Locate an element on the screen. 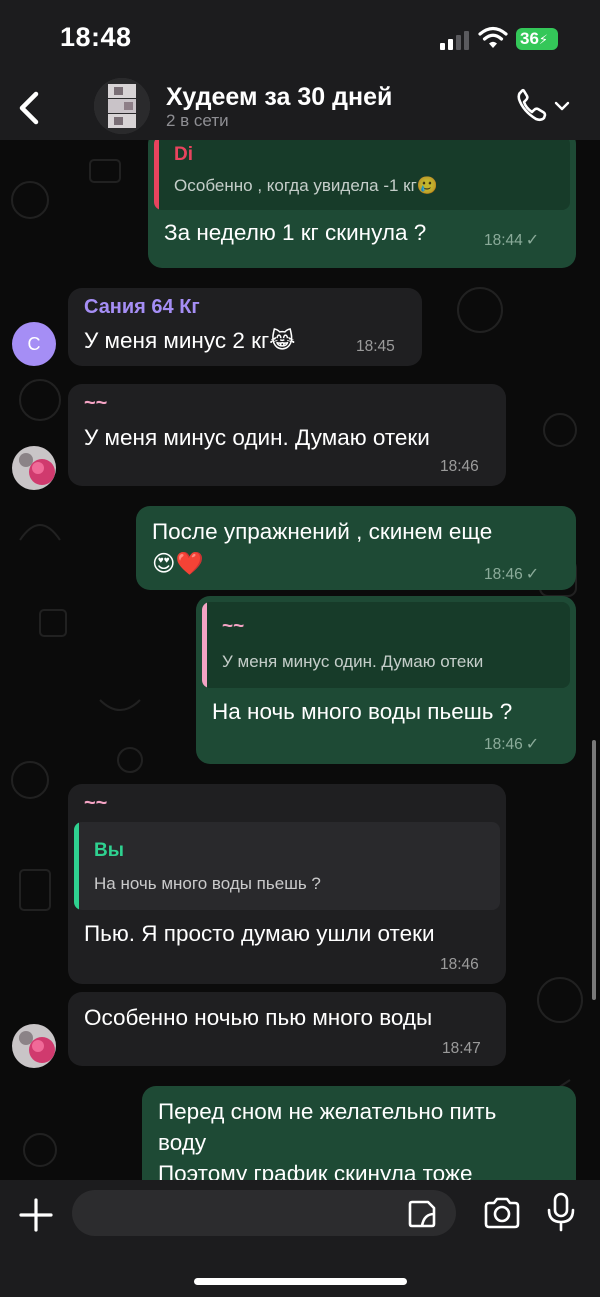 The height and width of the screenshot is (1297, 600). sender-name: Сания 64 Кг is located at coordinates (142, 307).